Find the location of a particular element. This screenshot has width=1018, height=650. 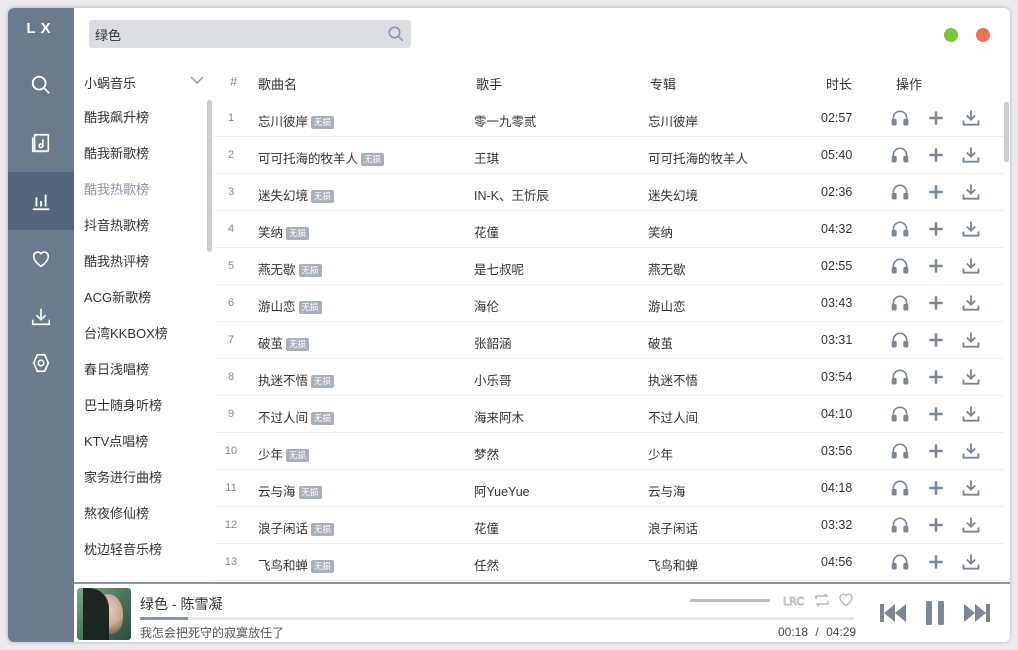

song-title: 云与海 is located at coordinates (277, 492).